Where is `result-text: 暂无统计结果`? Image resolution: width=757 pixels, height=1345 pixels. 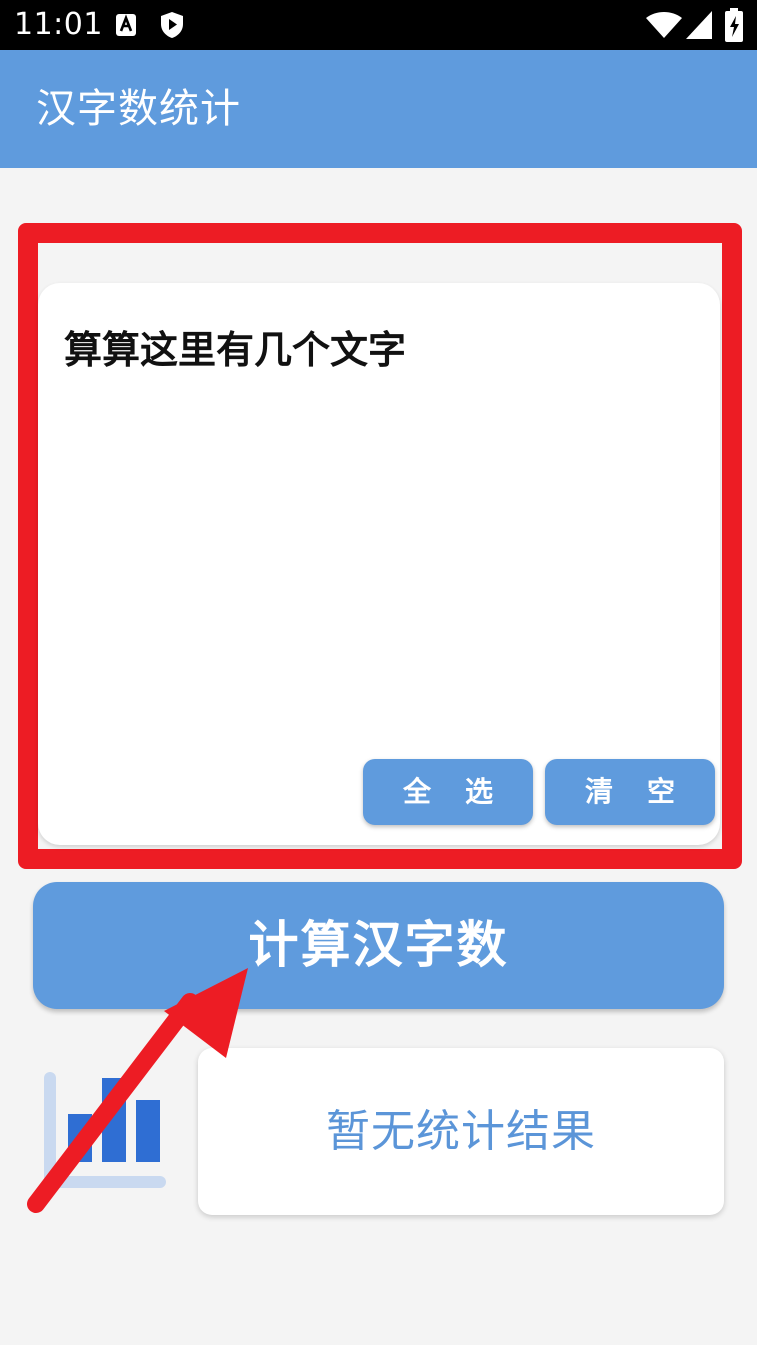
result-text: 暂无统计结果 is located at coordinates (461, 1131).